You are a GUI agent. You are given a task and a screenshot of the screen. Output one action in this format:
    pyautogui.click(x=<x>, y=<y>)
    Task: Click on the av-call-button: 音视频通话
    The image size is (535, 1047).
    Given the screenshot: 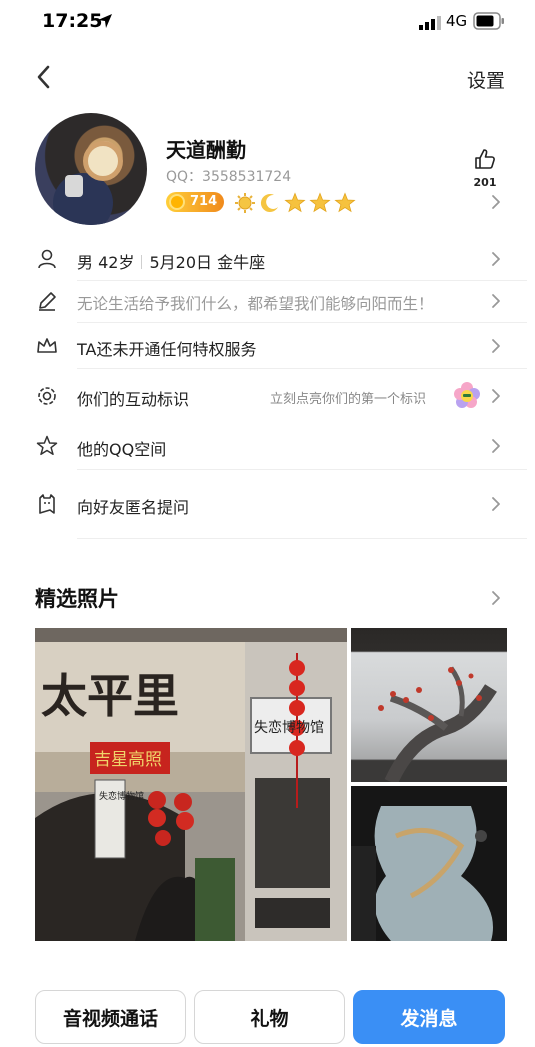 What is the action you would take?
    pyautogui.click(x=110, y=1017)
    